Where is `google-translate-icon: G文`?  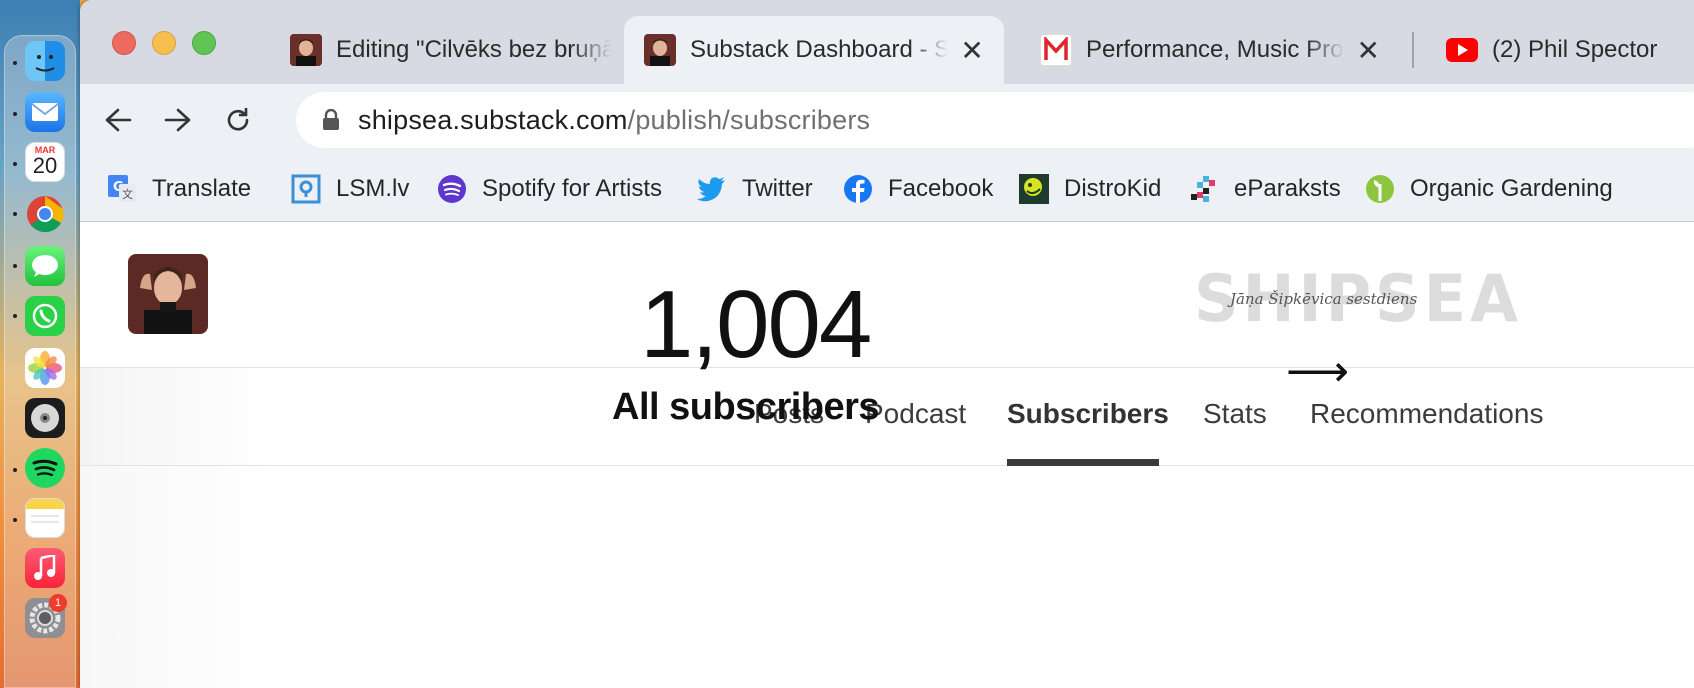
google-translate-icon: G文 is located at coordinates (122, 189).